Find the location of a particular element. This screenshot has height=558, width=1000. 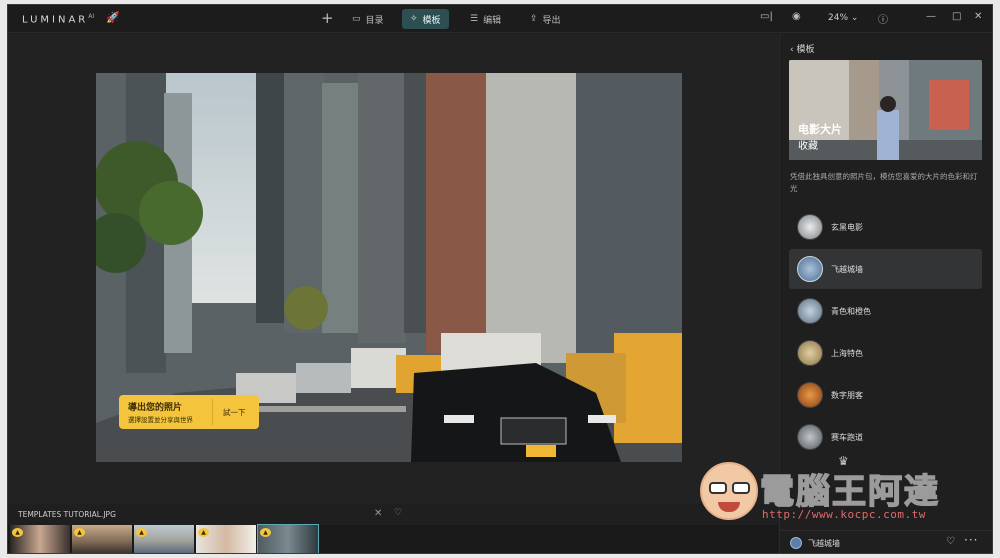

maximize-icon: □ is located at coordinates (956, 16).